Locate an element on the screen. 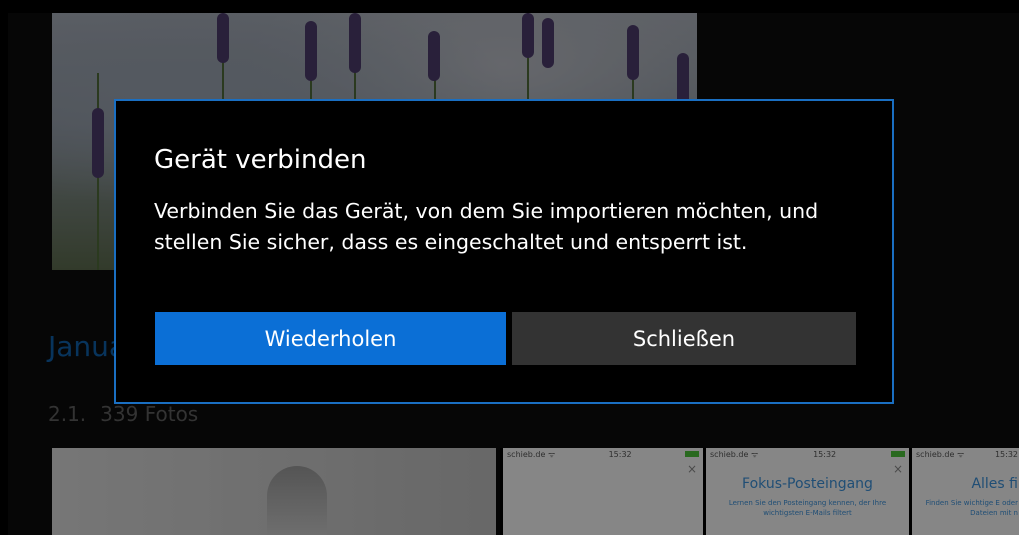 This screenshot has width=1019, height=535. close-button: Schließen is located at coordinates (684, 338).